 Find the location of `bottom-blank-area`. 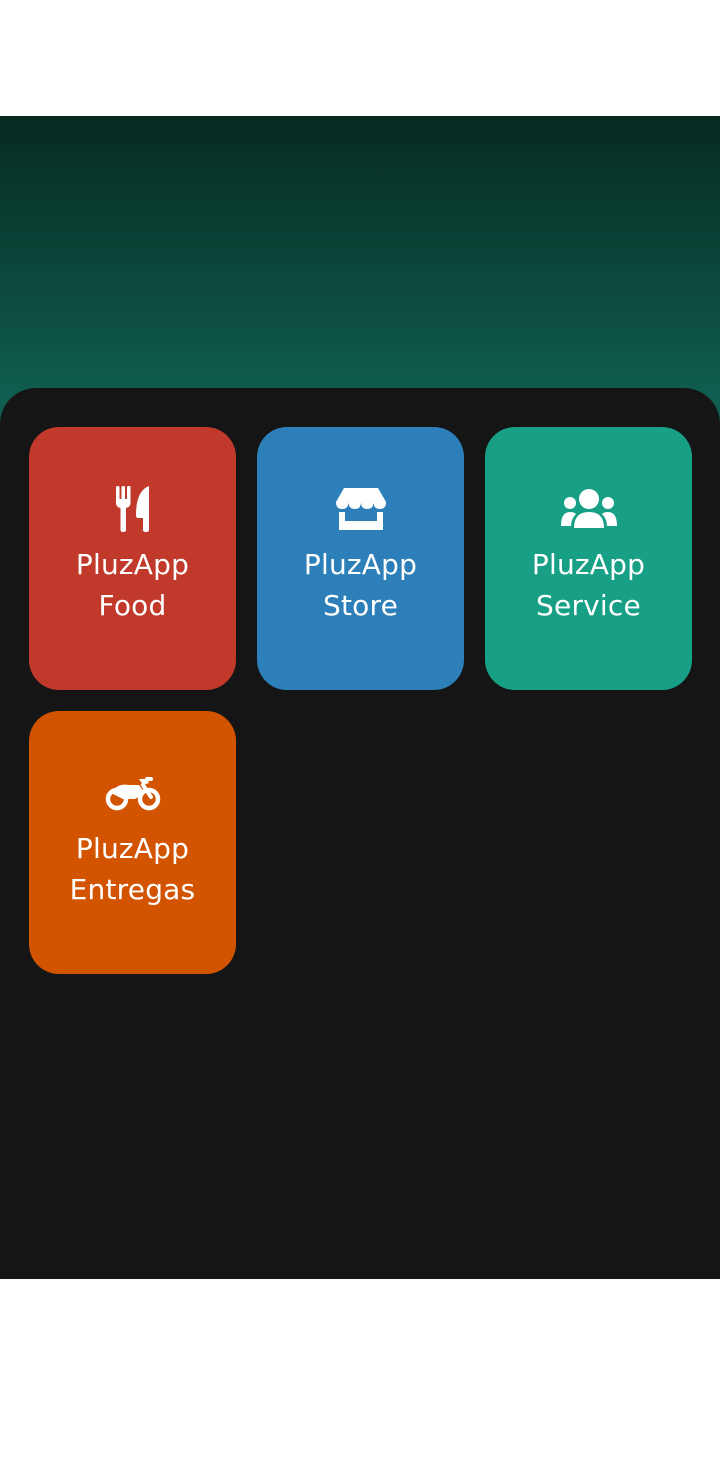

bottom-blank-area is located at coordinates (360, 1379).